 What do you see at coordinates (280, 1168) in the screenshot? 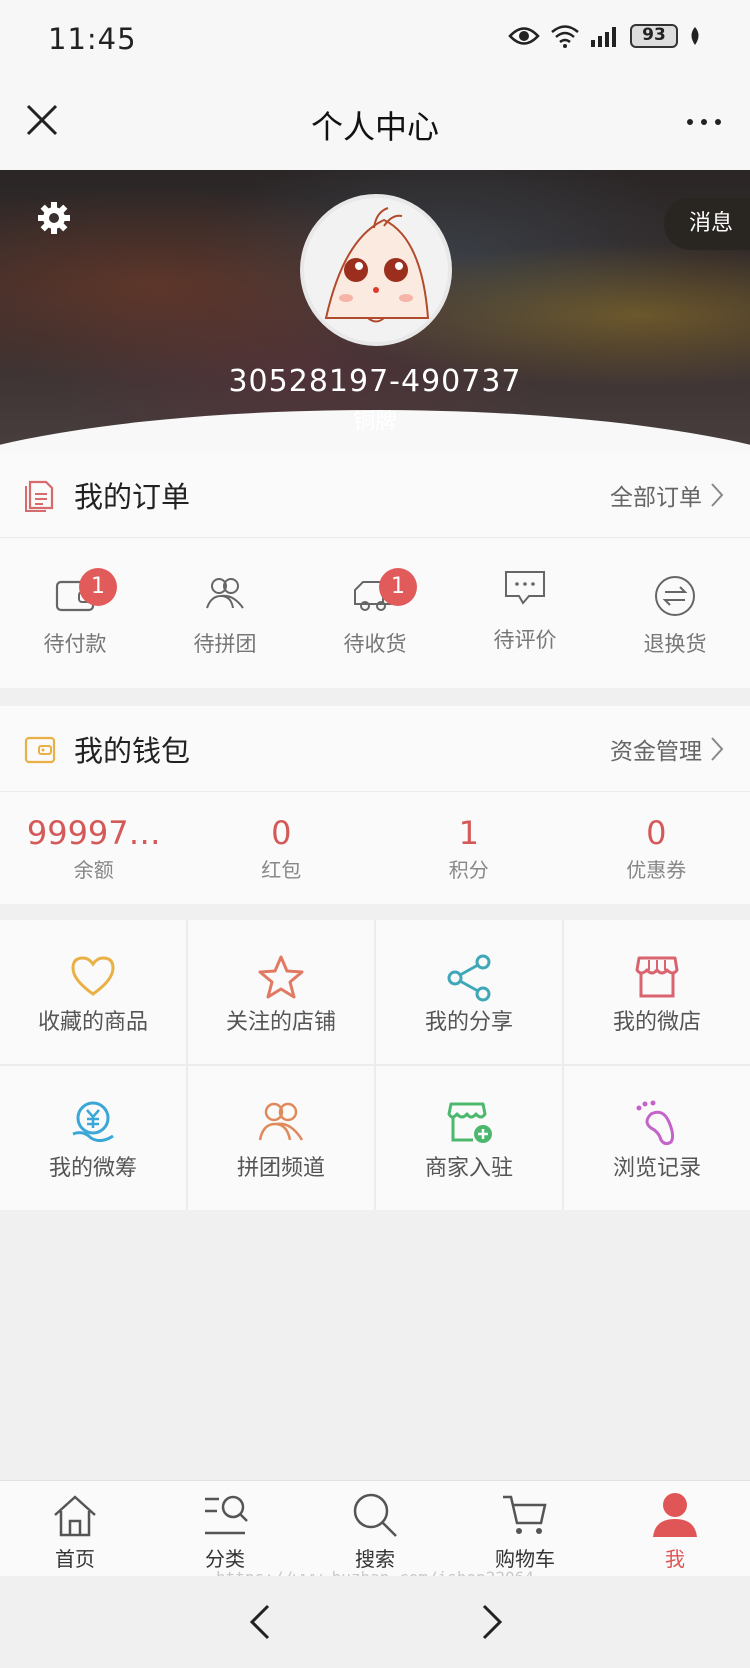
I see `grid-label: 拼团频道` at bounding box center [280, 1168].